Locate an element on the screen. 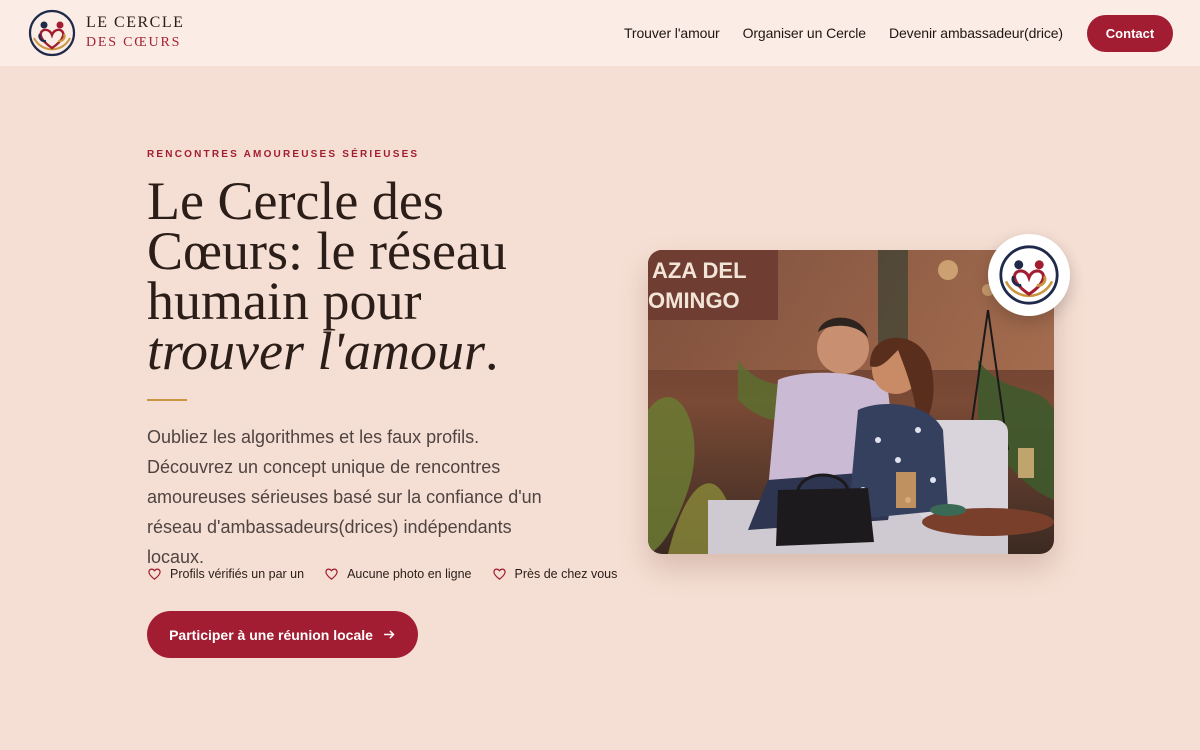 This screenshot has width=1200, height=750. hero-eyebrow: RENCONTRES AMOUREUSES SÉRIEUSES is located at coordinates (283, 154).